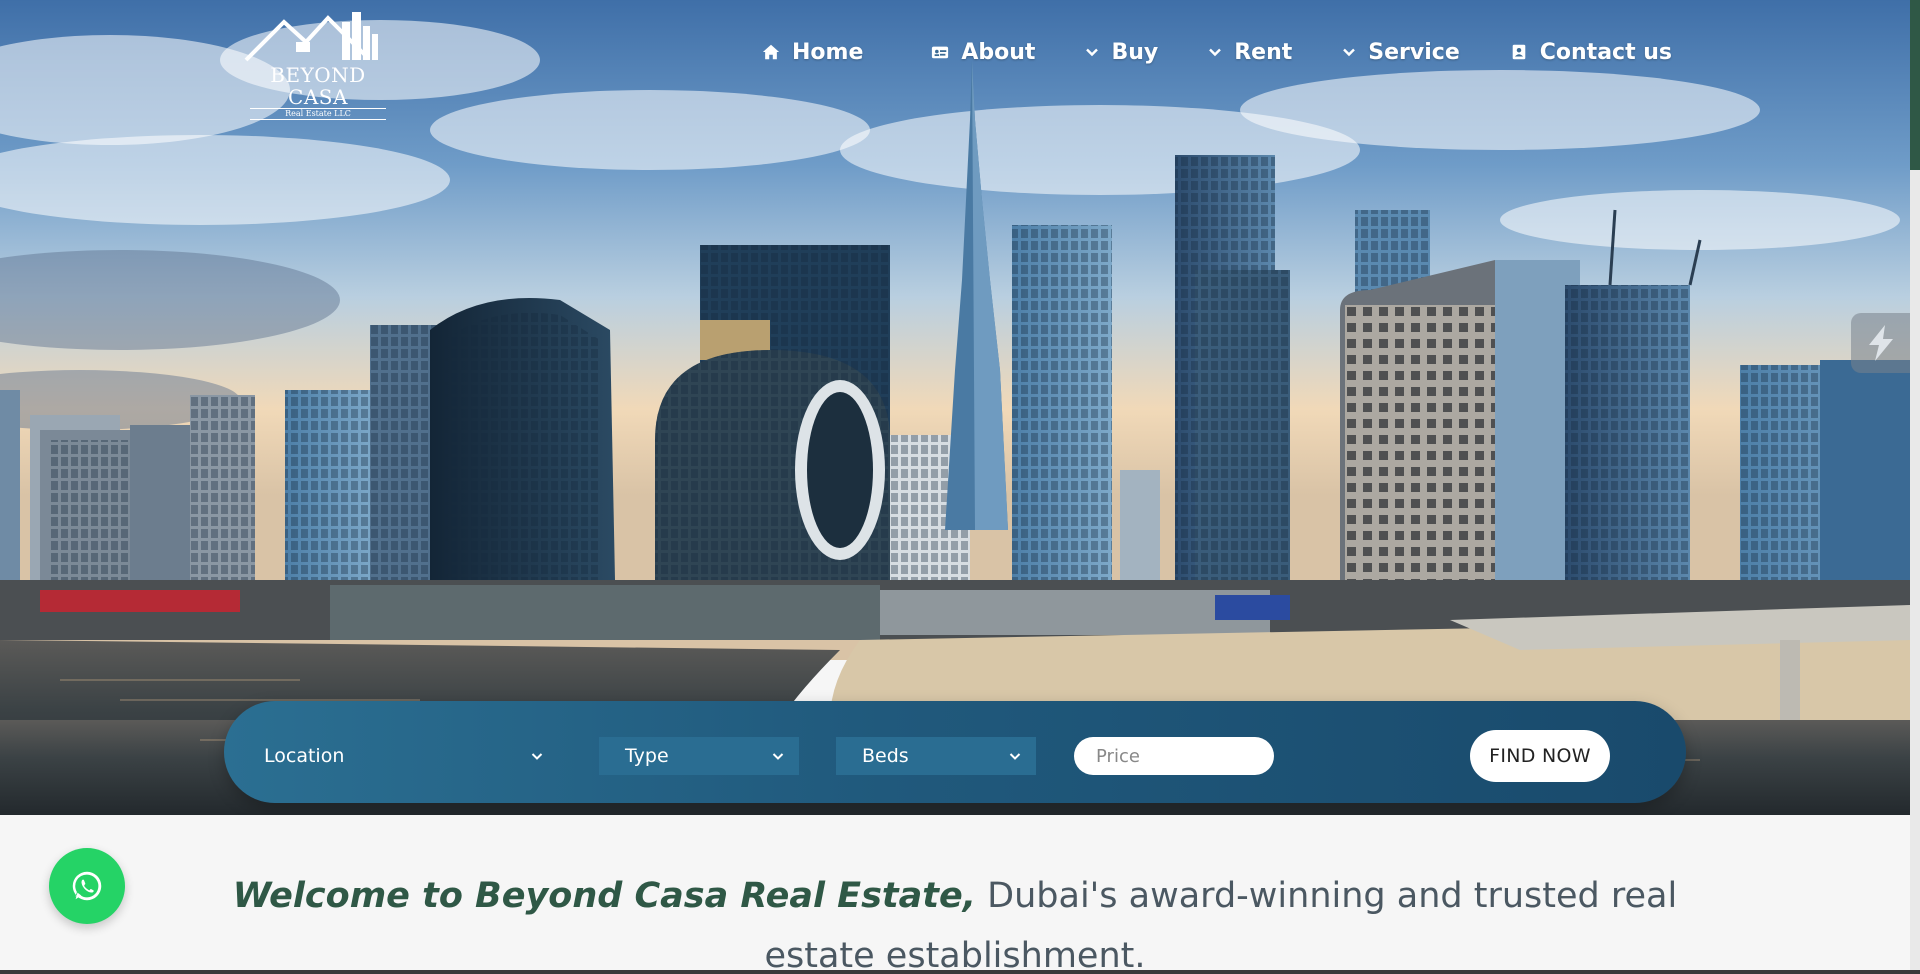 Image resolution: width=1920 pixels, height=974 pixels. What do you see at coordinates (311, 37) in the screenshot?
I see `house-skyline-logo-icon` at bounding box center [311, 37].